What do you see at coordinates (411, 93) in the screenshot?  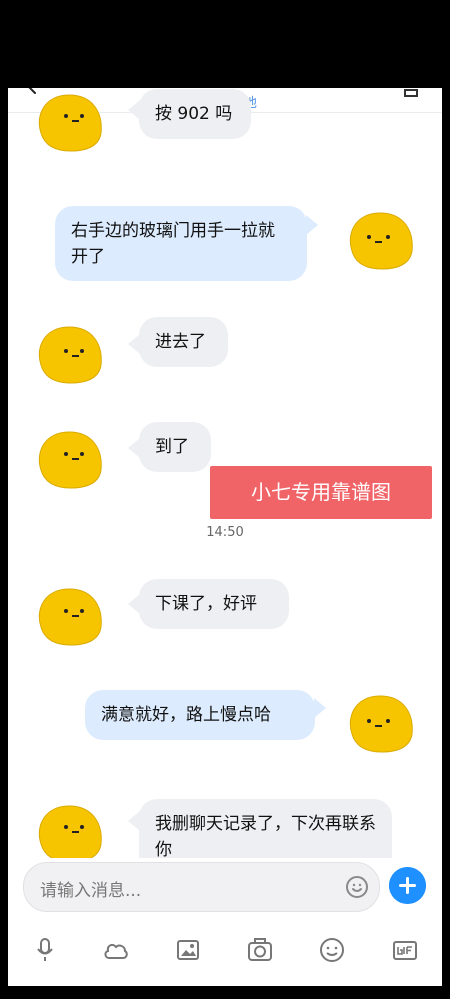 I see `profile-icon` at bounding box center [411, 93].